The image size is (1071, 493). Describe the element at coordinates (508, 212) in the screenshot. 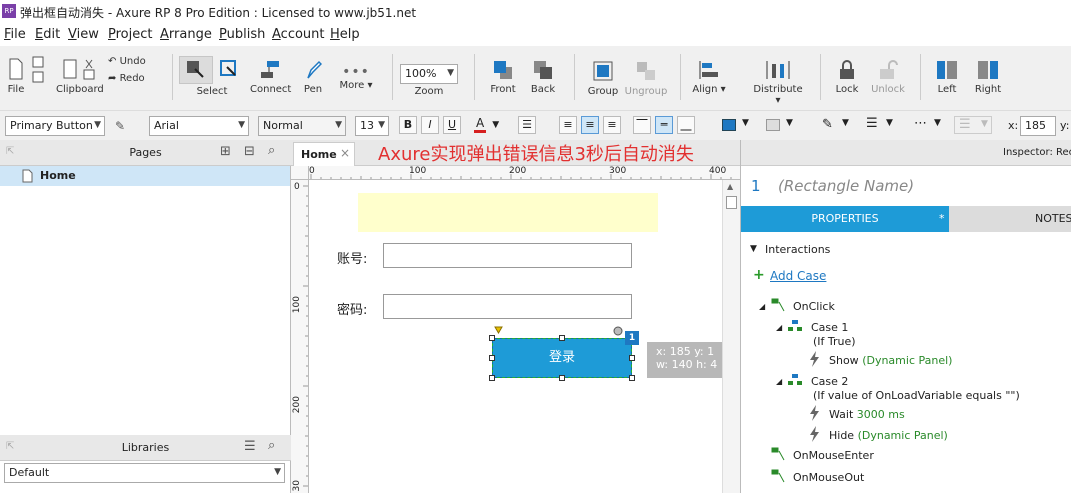

I see `error-message-panel` at that location.